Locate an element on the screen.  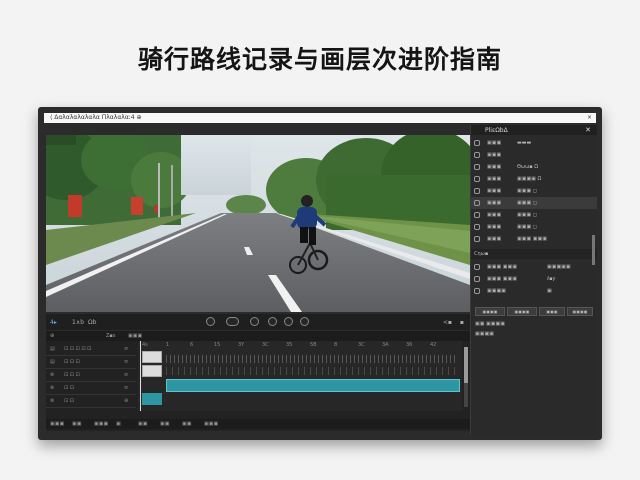
property-value: ▣▣▣▣ Ω is located at coordinates (529, 179).